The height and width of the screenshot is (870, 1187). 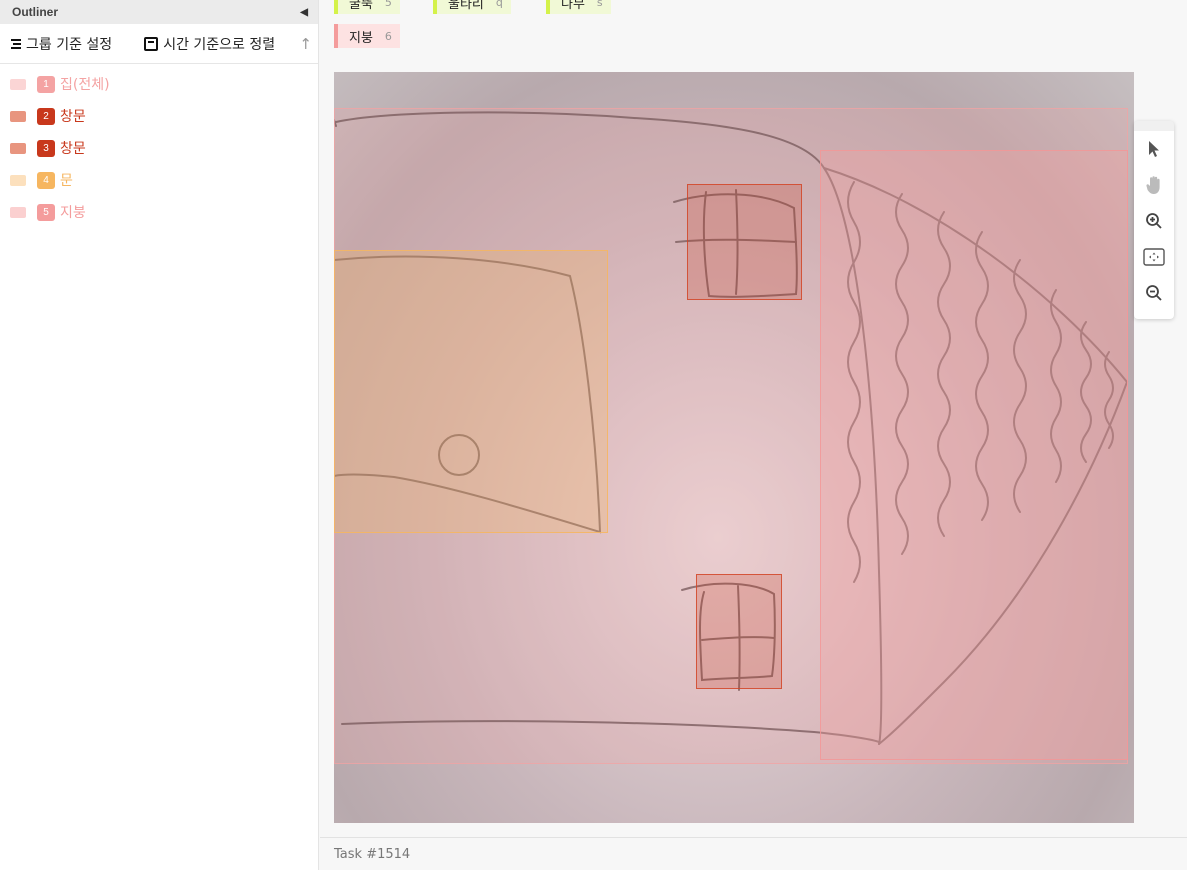 I want to click on region-number-badge: 3, so click(x=46, y=148).